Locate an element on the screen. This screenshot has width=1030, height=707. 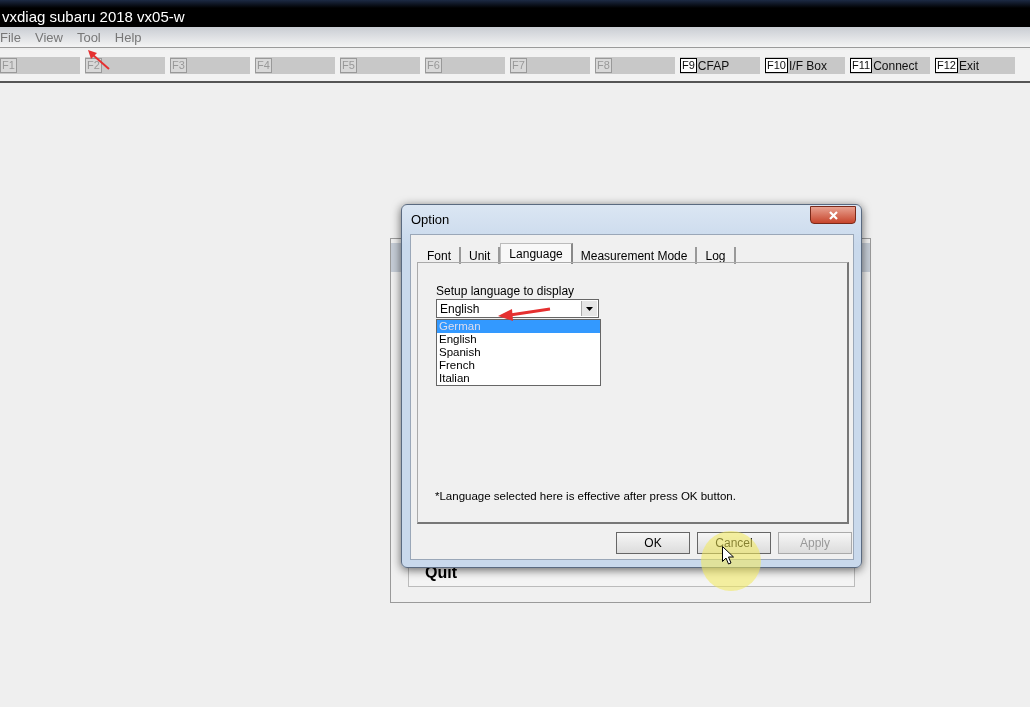
dropdown-option: Italian is located at coordinates (518, 378).